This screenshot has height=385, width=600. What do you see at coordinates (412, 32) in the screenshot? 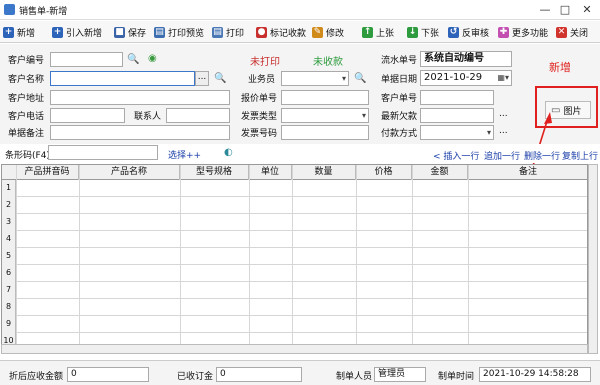
I see `down-icon: ↓` at bounding box center [412, 32].